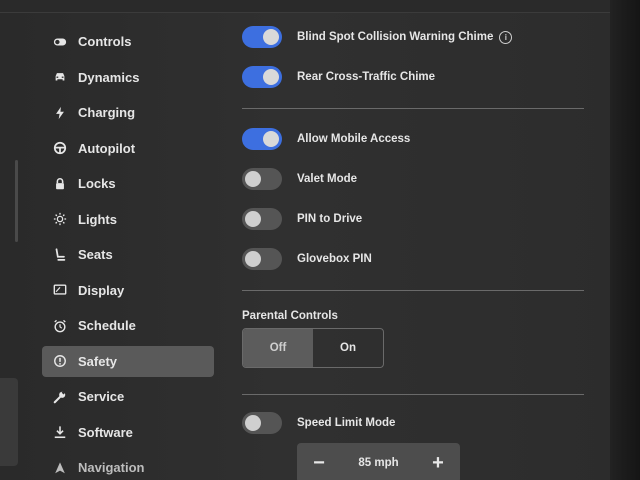 Image resolution: width=640 pixels, height=480 pixels. What do you see at coordinates (262, 259) in the screenshot?
I see `glovebox-pin-toggle` at bounding box center [262, 259].